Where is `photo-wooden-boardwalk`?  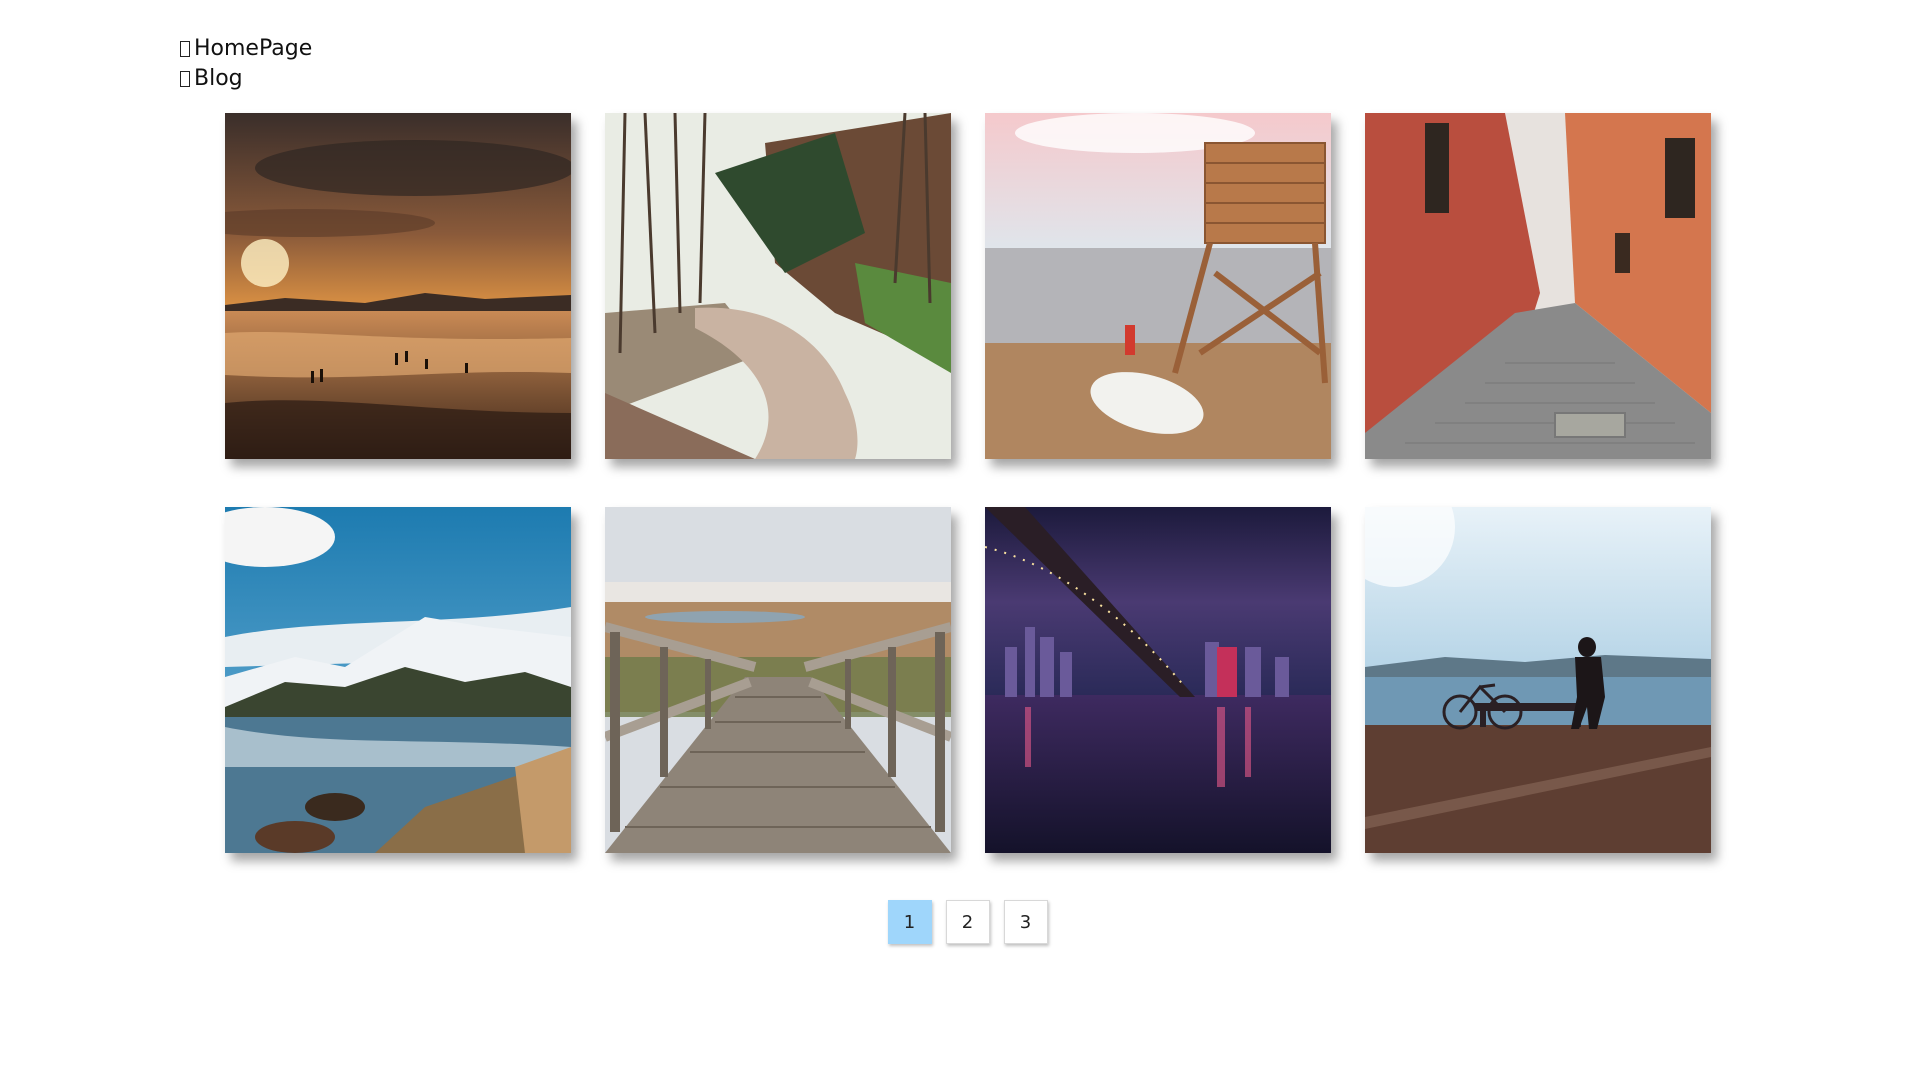
photo-wooden-boardwalk is located at coordinates (778, 680).